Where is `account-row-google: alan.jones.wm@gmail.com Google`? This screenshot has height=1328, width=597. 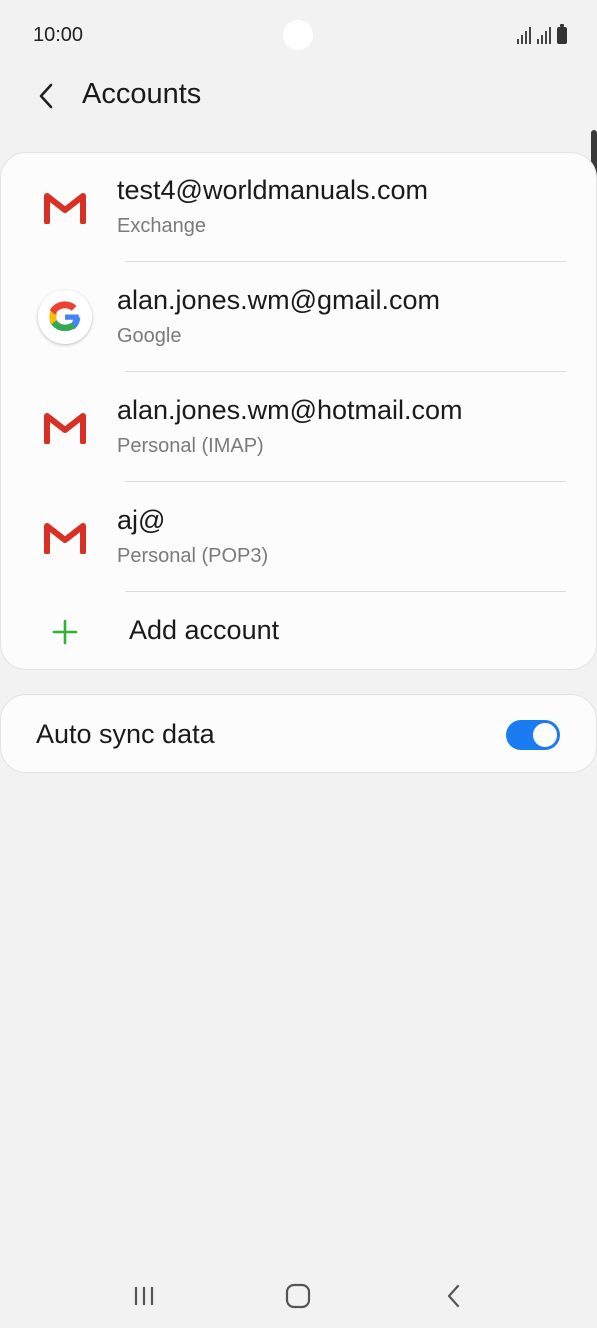 account-row-google: alan.jones.wm@gmail.com Google is located at coordinates (299, 318).